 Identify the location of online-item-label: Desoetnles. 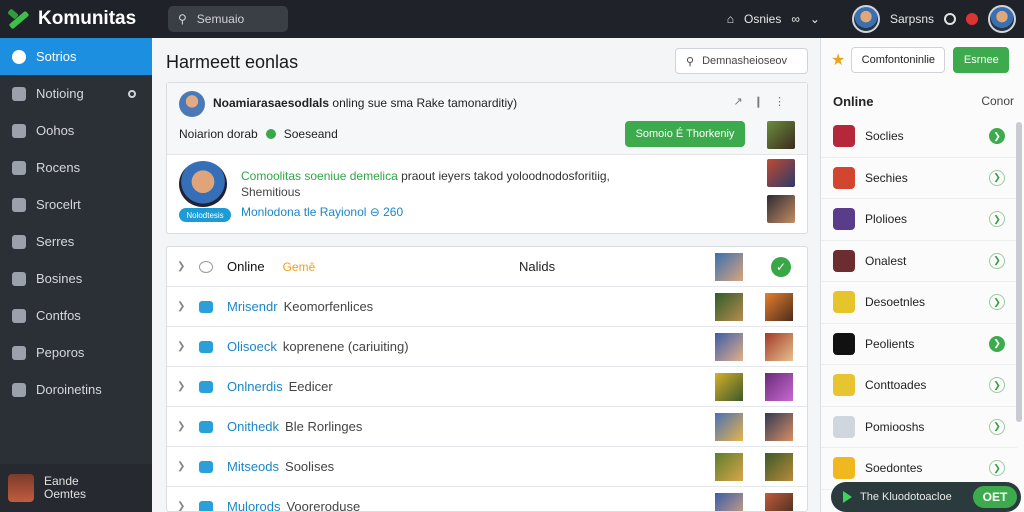
(895, 302).